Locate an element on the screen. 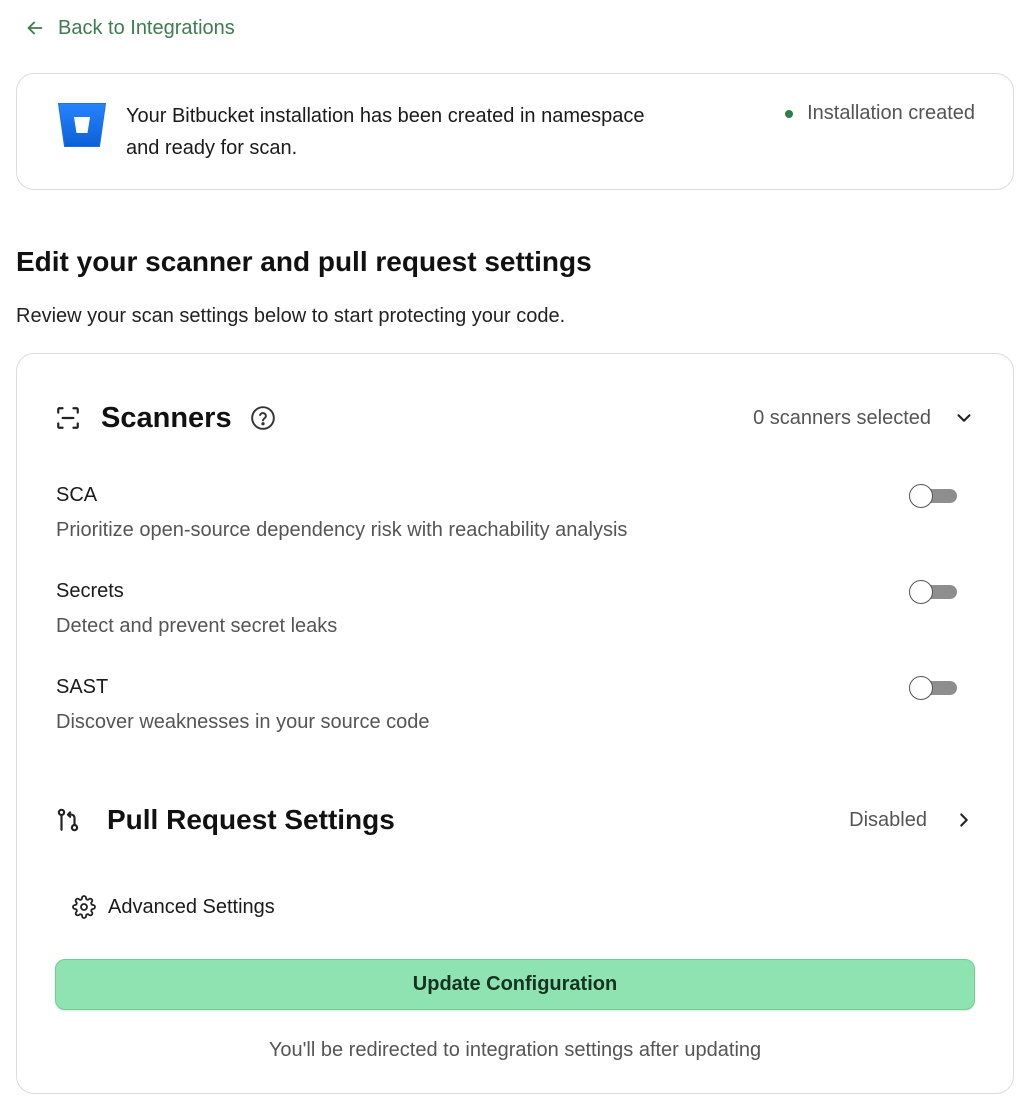 Image resolution: width=1028 pixels, height=1114 pixels. advanced-settings-button: Advanced Settings is located at coordinates (173, 907).